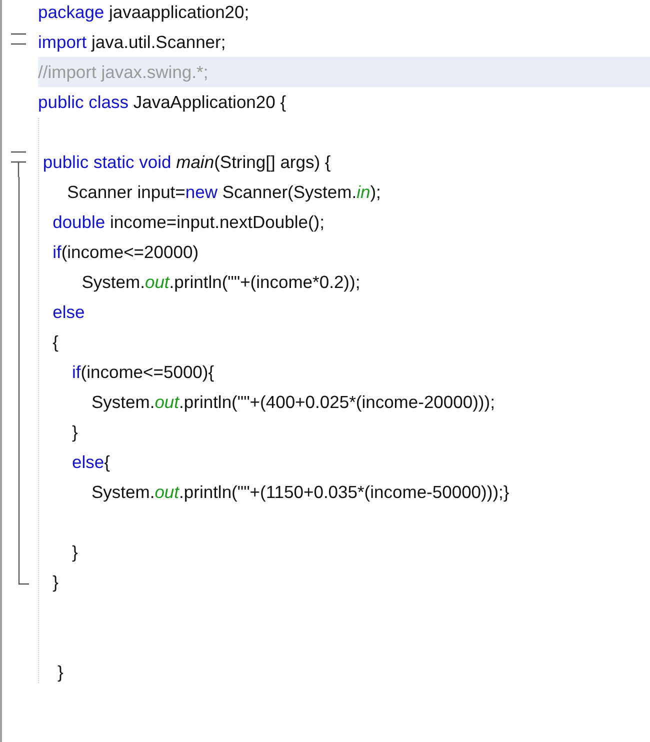 The image size is (650, 742). Describe the element at coordinates (162, 102) in the screenshot. I see `code-line: public class JavaApplication20 {` at that location.